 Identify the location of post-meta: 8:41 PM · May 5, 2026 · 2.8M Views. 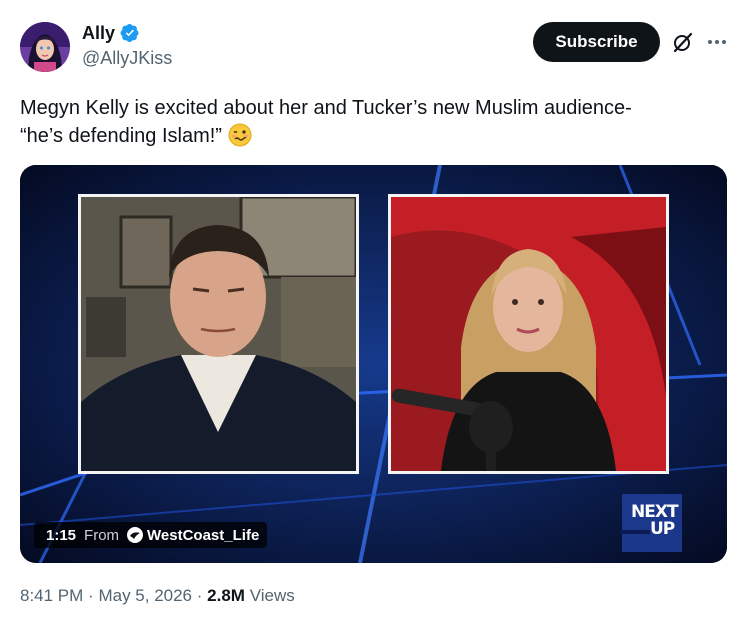
(157, 596).